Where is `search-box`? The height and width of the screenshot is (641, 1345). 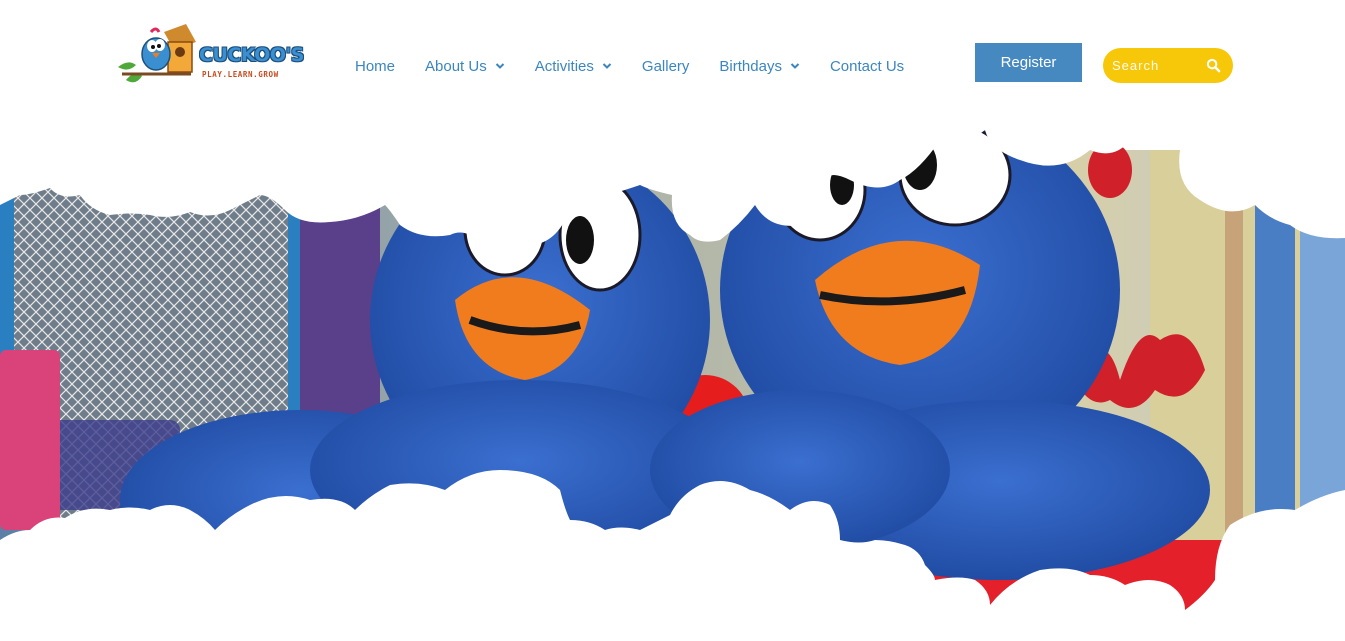 search-box is located at coordinates (1168, 65).